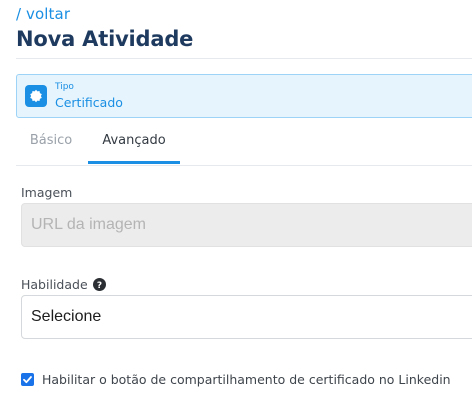 Image resolution: width=472 pixels, height=416 pixels. Describe the element at coordinates (134, 162) in the screenshot. I see `active-tab-indicator` at that location.